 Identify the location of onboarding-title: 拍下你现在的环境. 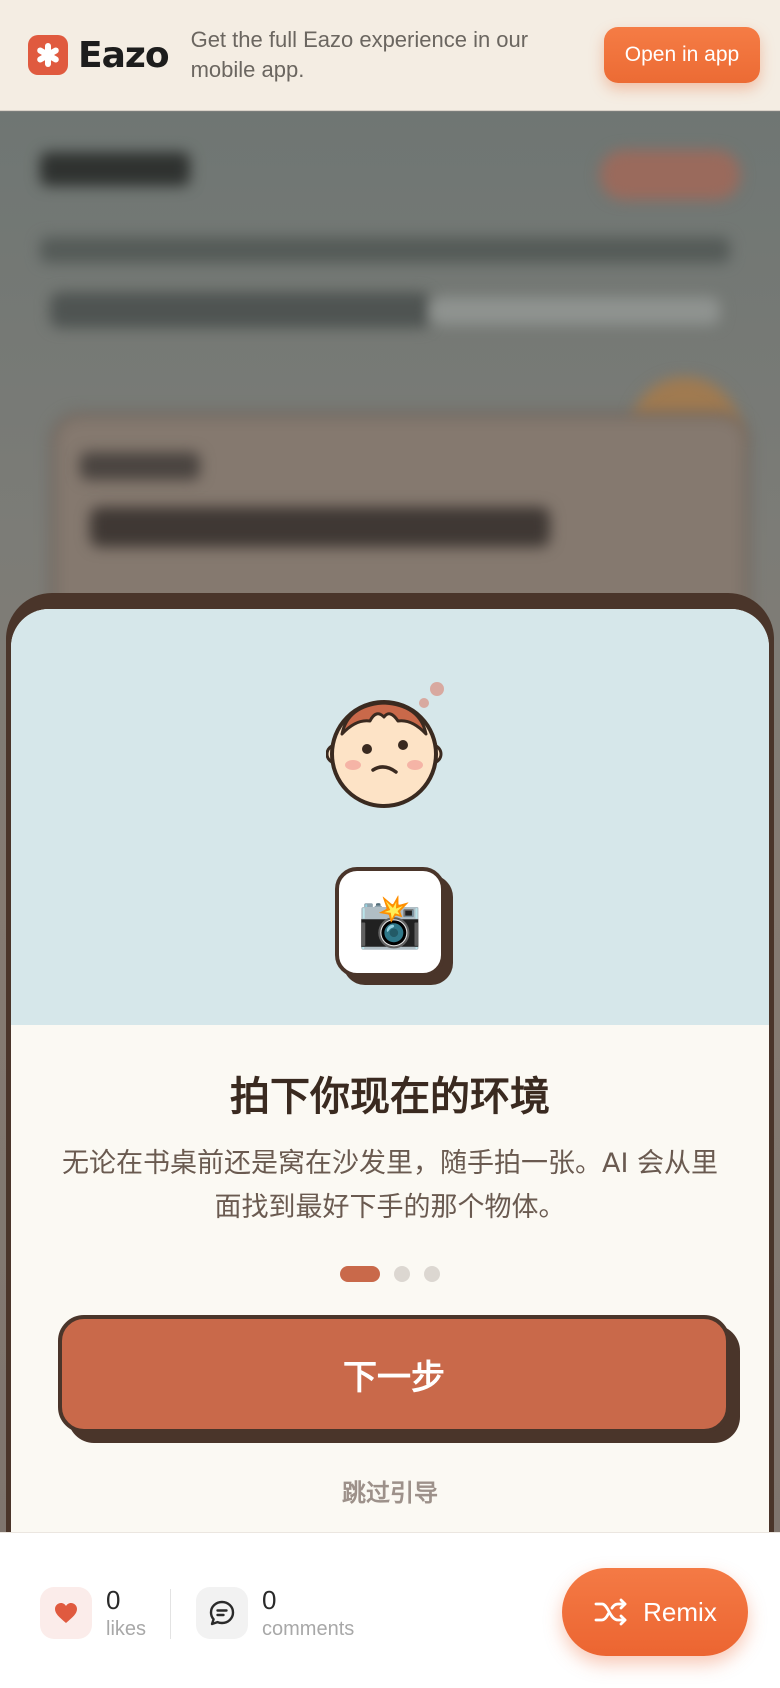
(390, 1097).